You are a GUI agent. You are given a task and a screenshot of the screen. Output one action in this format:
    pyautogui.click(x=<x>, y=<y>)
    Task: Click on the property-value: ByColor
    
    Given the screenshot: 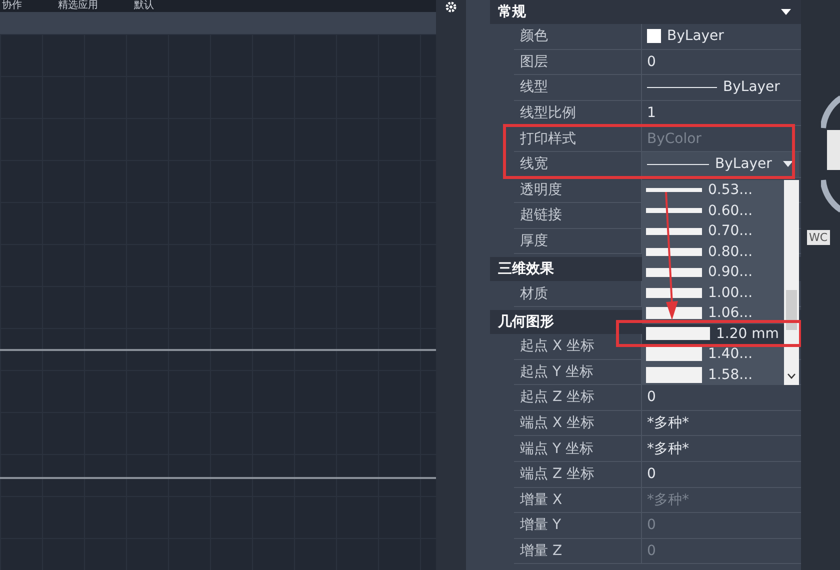 What is the action you would take?
    pyautogui.click(x=674, y=139)
    